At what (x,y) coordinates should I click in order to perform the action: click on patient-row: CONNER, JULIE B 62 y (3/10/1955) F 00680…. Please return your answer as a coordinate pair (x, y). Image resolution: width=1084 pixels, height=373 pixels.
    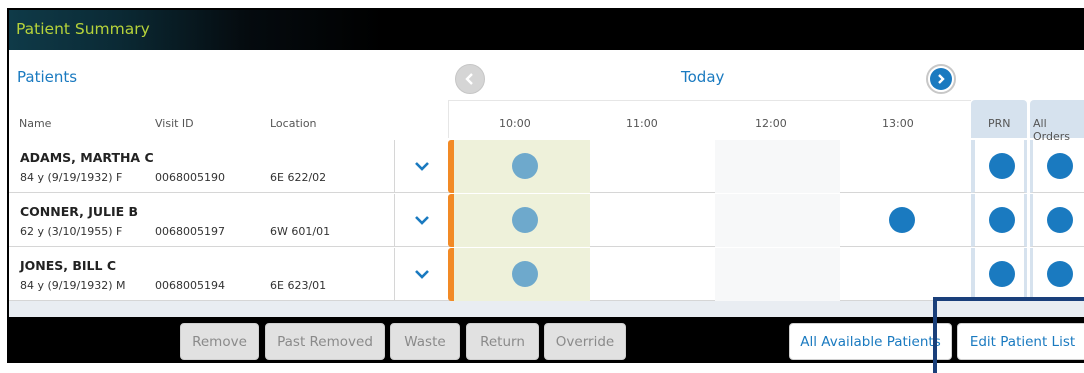
    Looking at the image, I should click on (546, 220).